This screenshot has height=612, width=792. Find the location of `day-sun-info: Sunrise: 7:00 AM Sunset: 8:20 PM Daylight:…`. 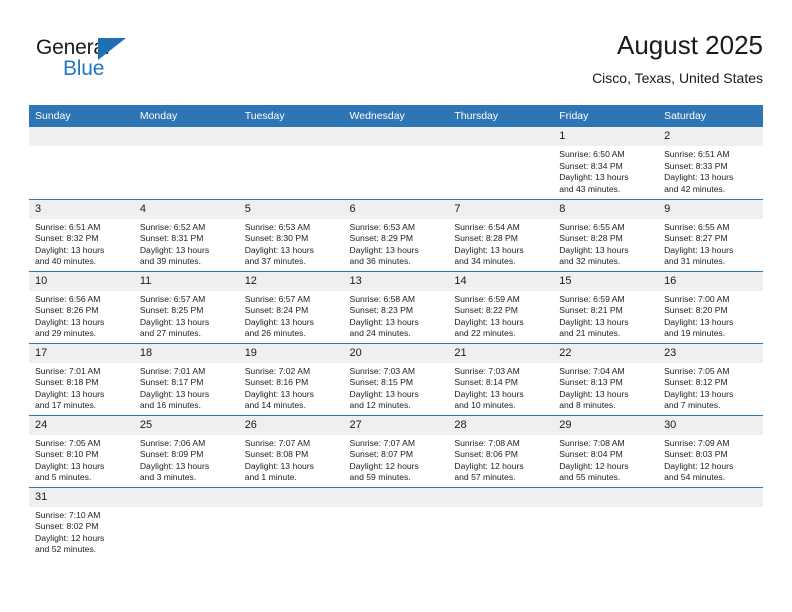

day-sun-info: Sunrise: 7:00 AM Sunset: 8:20 PM Daylight:… is located at coordinates (710, 315).